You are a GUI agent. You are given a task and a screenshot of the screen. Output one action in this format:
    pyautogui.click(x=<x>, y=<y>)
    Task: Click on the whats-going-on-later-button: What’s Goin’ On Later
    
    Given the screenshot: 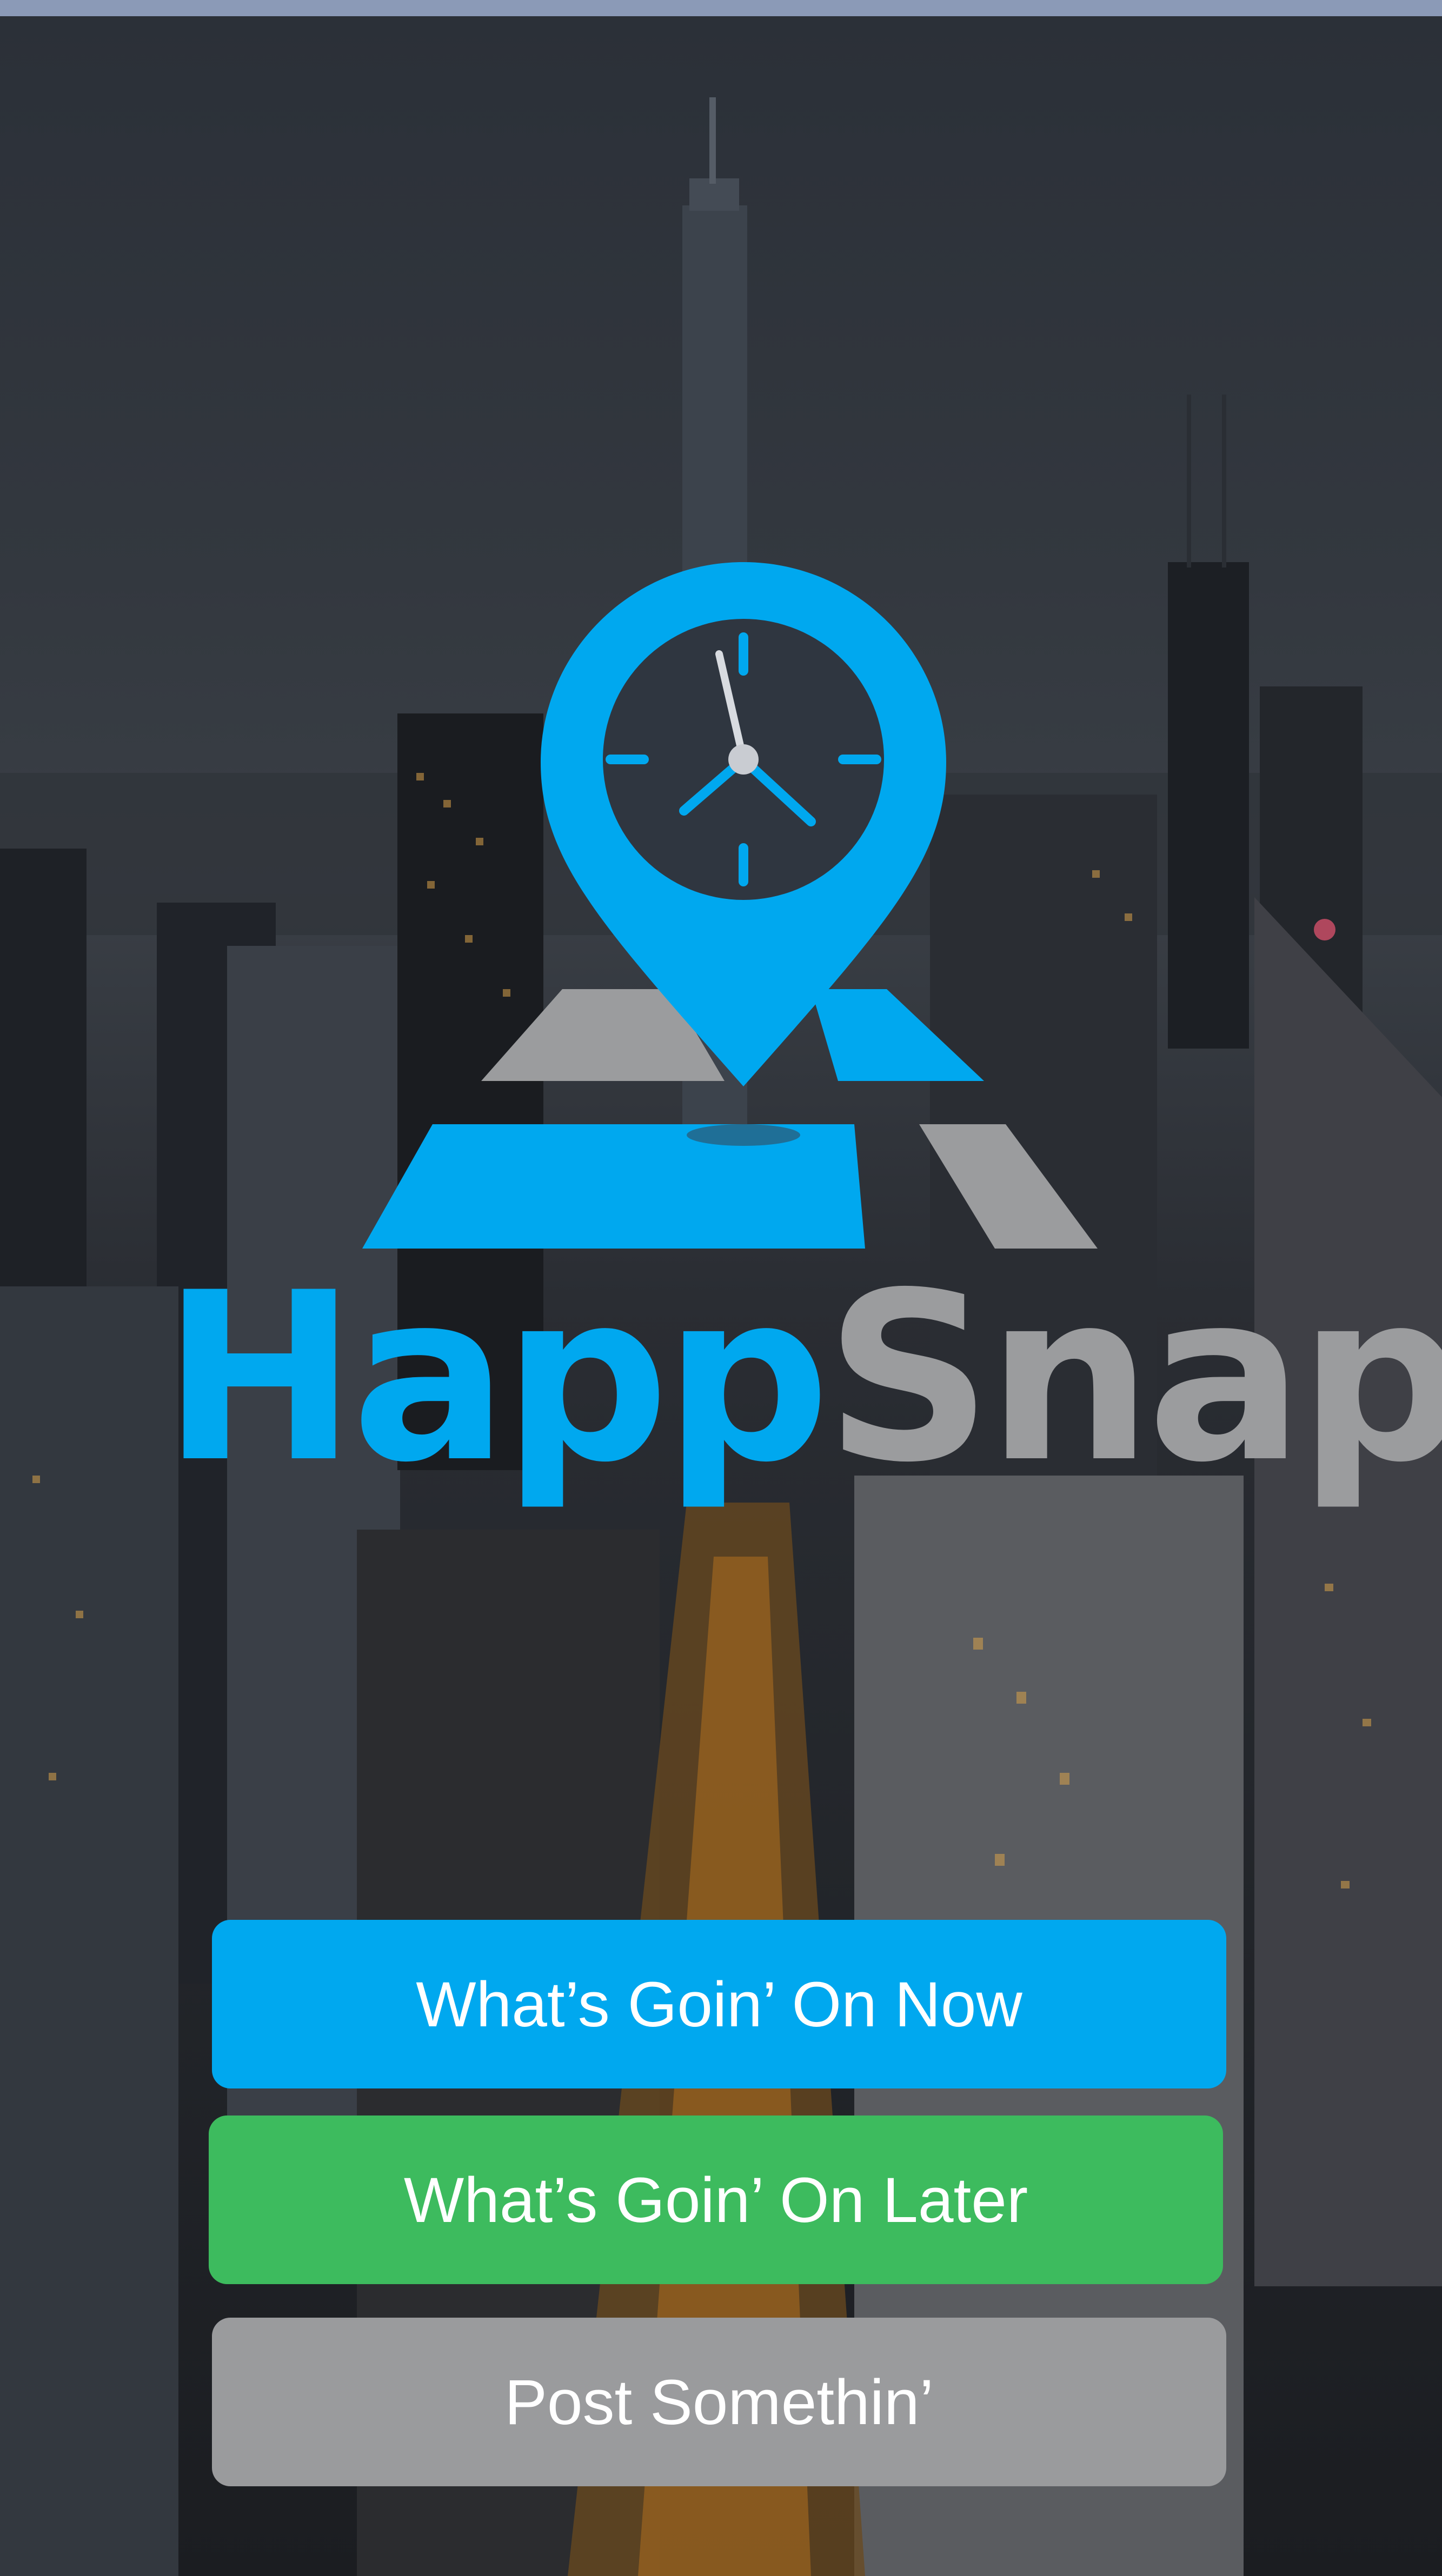 What is the action you would take?
    pyautogui.click(x=716, y=2199)
    